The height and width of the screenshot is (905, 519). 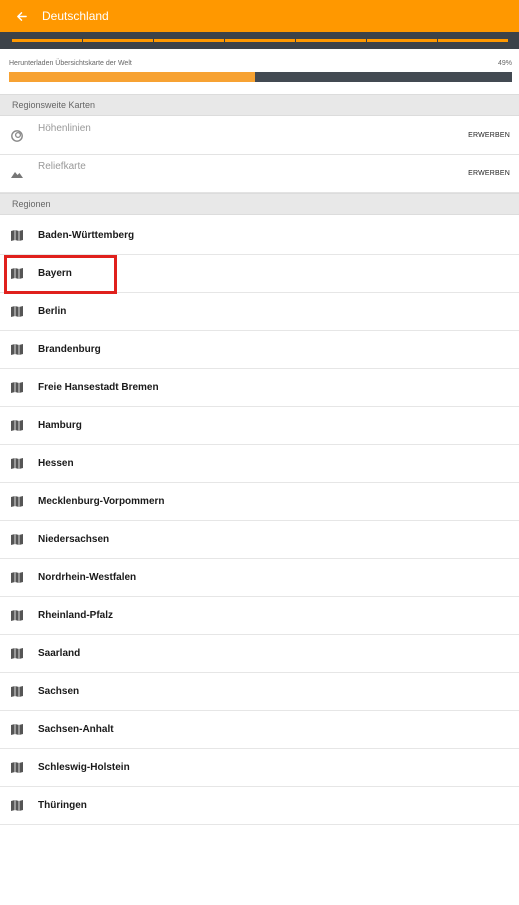 What do you see at coordinates (259, 578) in the screenshot?
I see `region-row: Nordrhein-Westfalen` at bounding box center [259, 578].